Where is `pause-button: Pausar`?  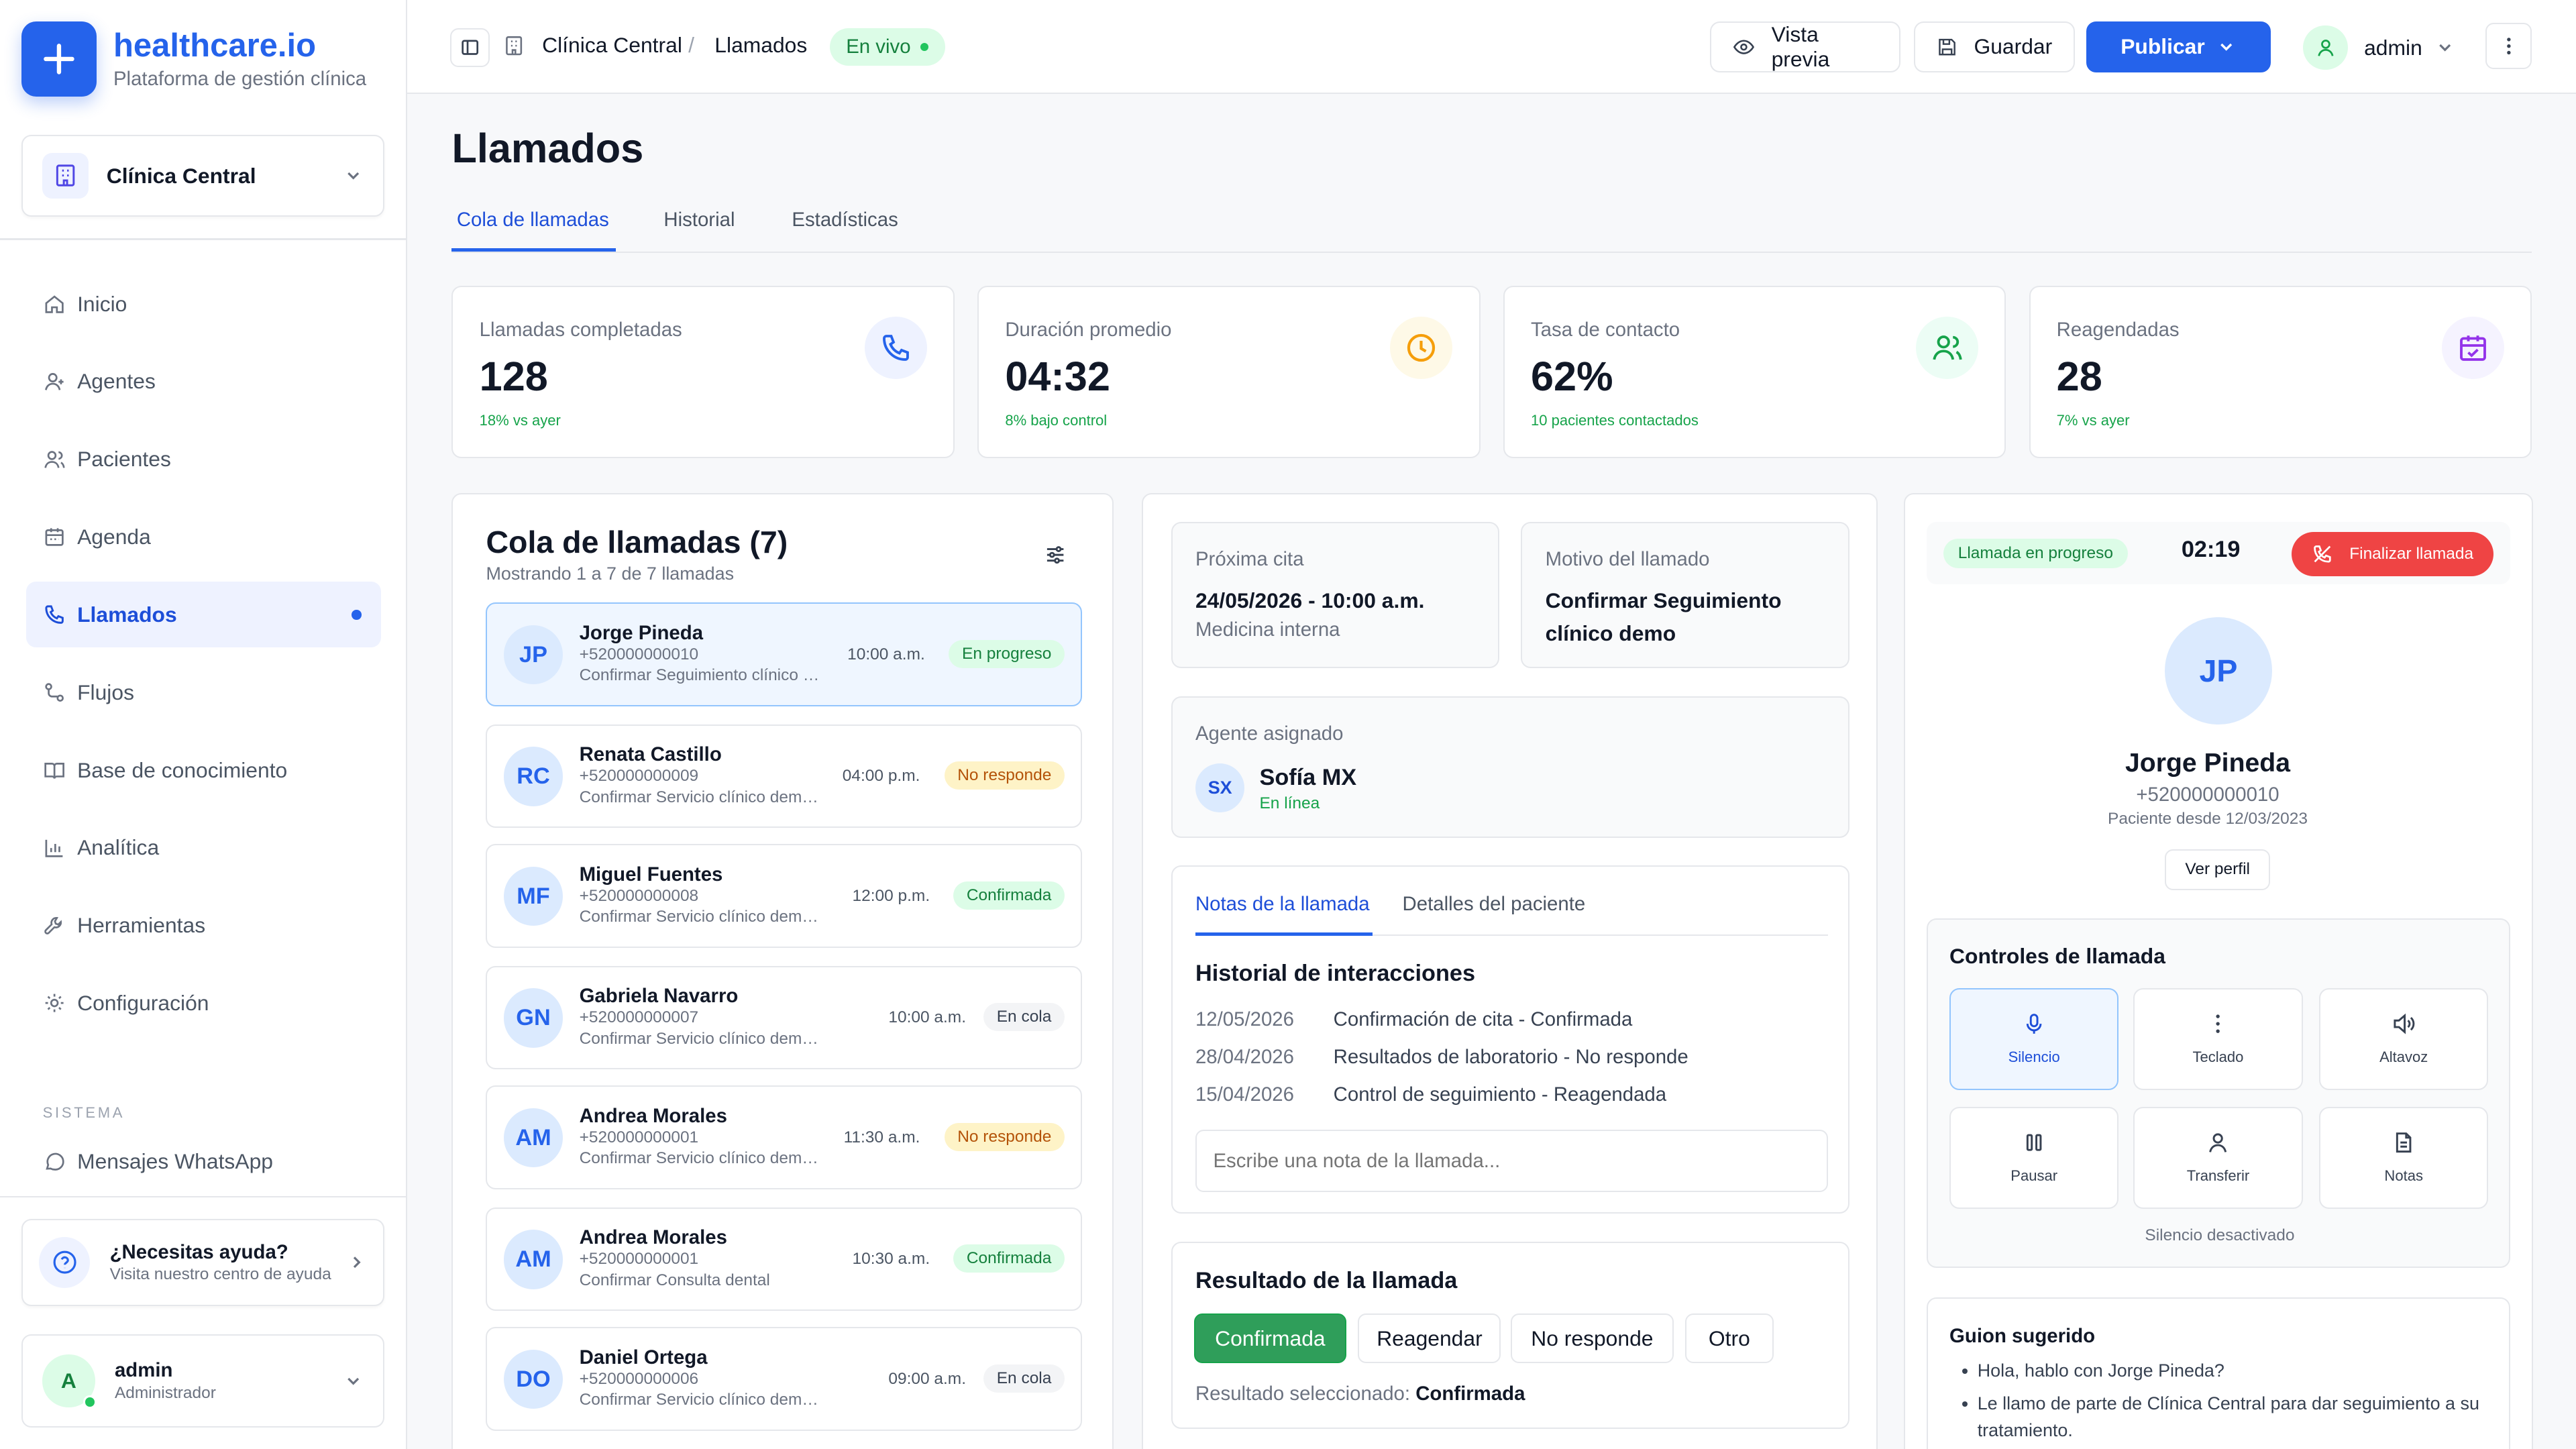
pause-button: Pausar is located at coordinates (2034, 1157).